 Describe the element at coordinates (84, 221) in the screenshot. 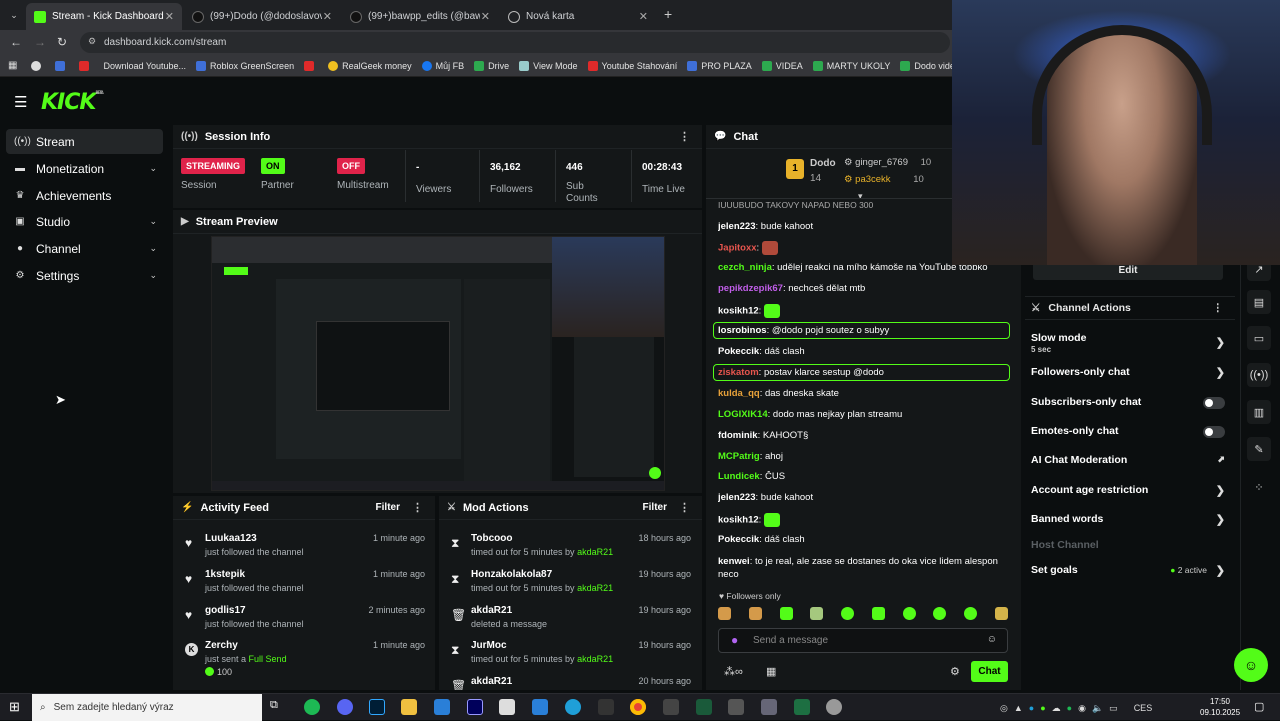

I see `sidebar-item-studio: ▣ Studio ⌄` at that location.